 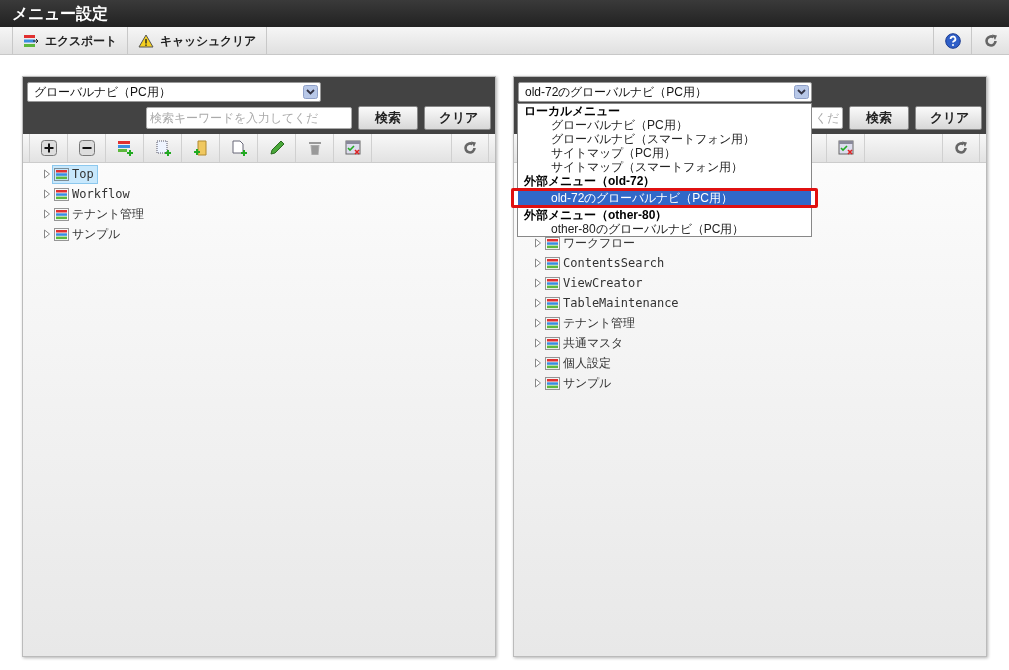 What do you see at coordinates (664, 125) in the screenshot?
I see `dropdown-option: グローバルナビ（PC用）` at bounding box center [664, 125].